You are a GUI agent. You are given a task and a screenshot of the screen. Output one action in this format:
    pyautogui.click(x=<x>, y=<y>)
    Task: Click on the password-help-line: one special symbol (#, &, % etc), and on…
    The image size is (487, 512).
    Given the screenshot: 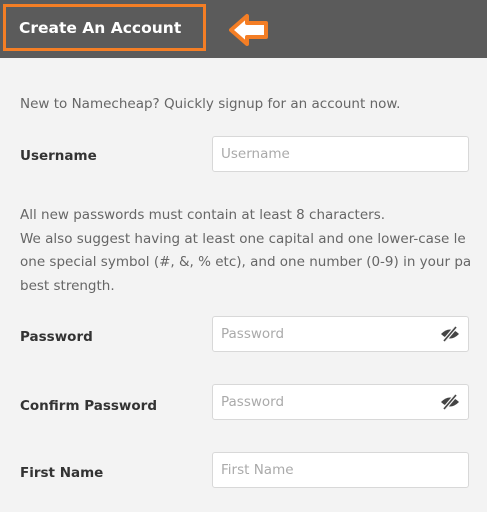 What is the action you would take?
    pyautogui.click(x=246, y=262)
    